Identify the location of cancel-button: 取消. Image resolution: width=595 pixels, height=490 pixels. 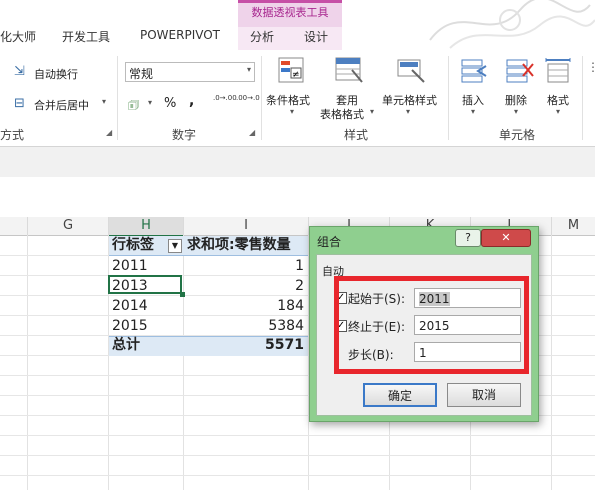
(484, 395).